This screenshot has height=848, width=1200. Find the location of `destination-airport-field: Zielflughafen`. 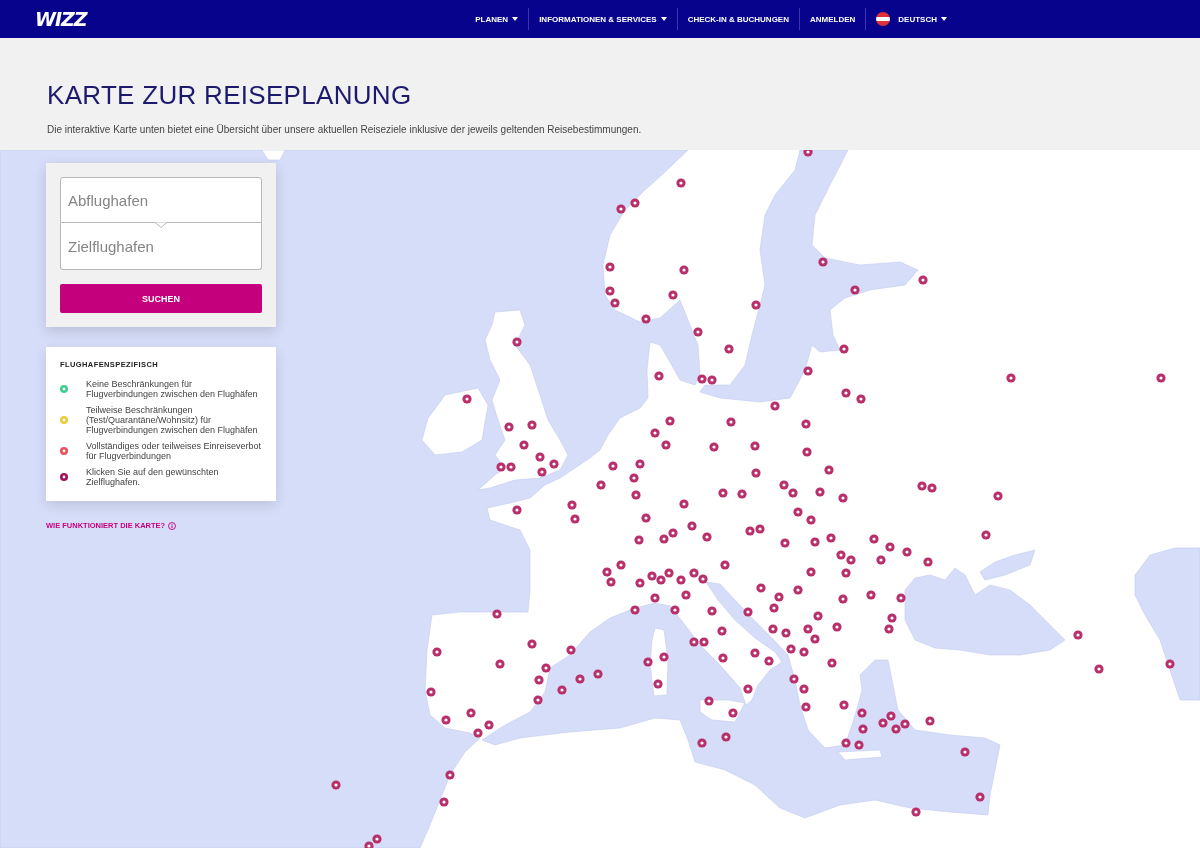

destination-airport-field: Zielflughafen is located at coordinates (161, 246).